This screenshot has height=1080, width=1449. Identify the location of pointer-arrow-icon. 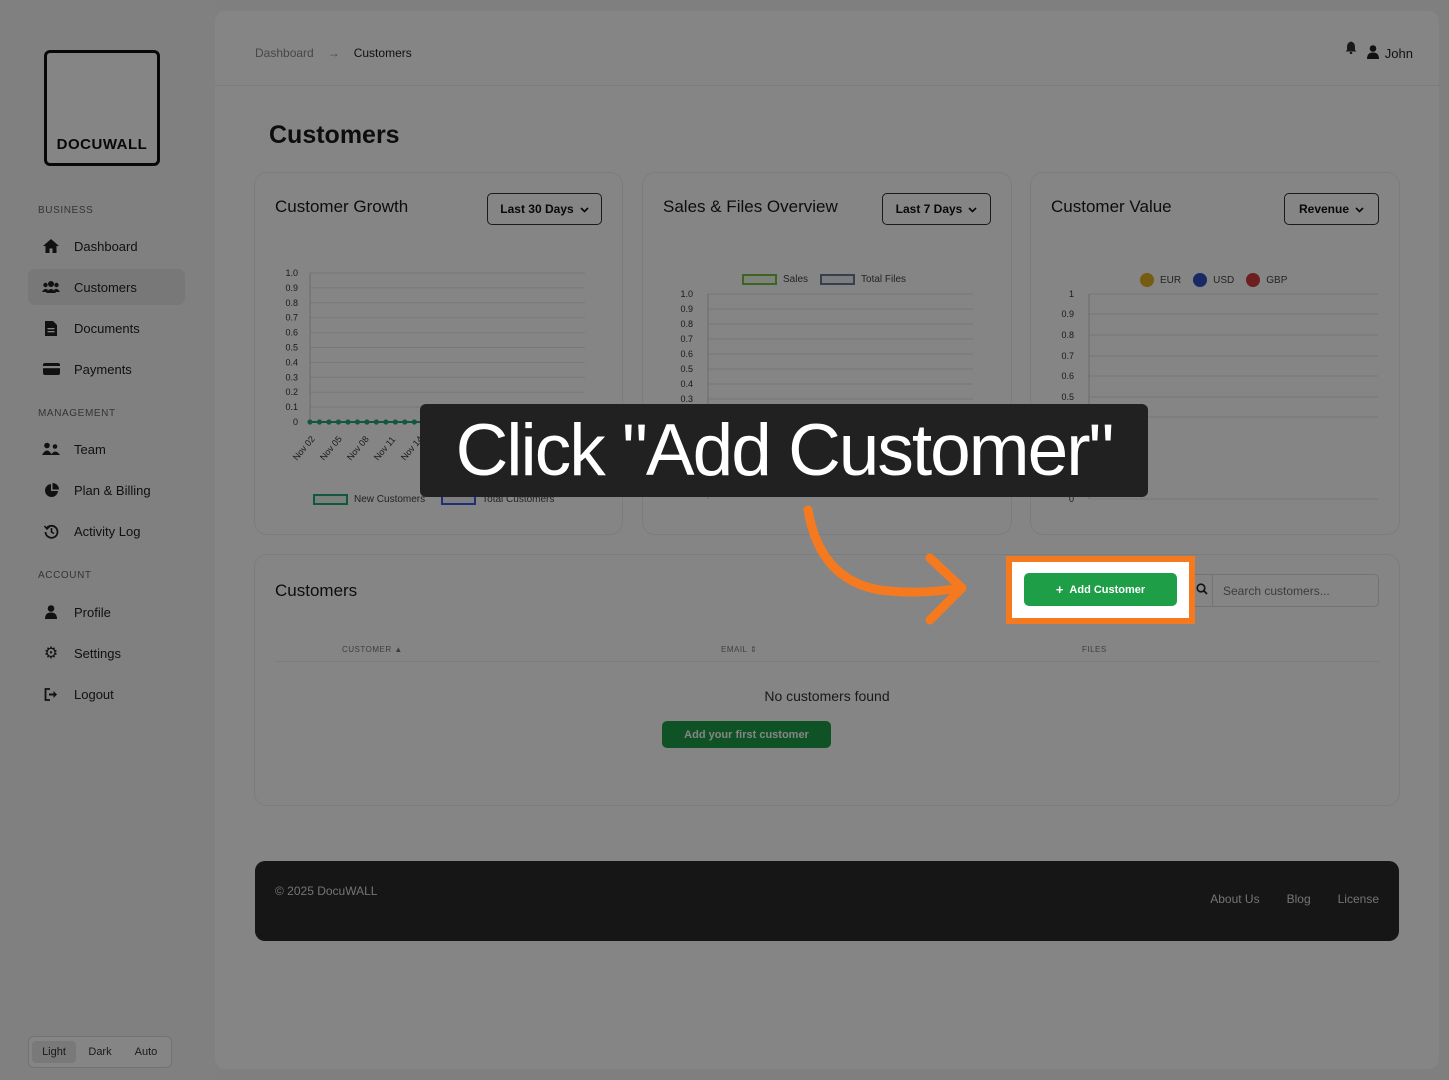
(885, 565).